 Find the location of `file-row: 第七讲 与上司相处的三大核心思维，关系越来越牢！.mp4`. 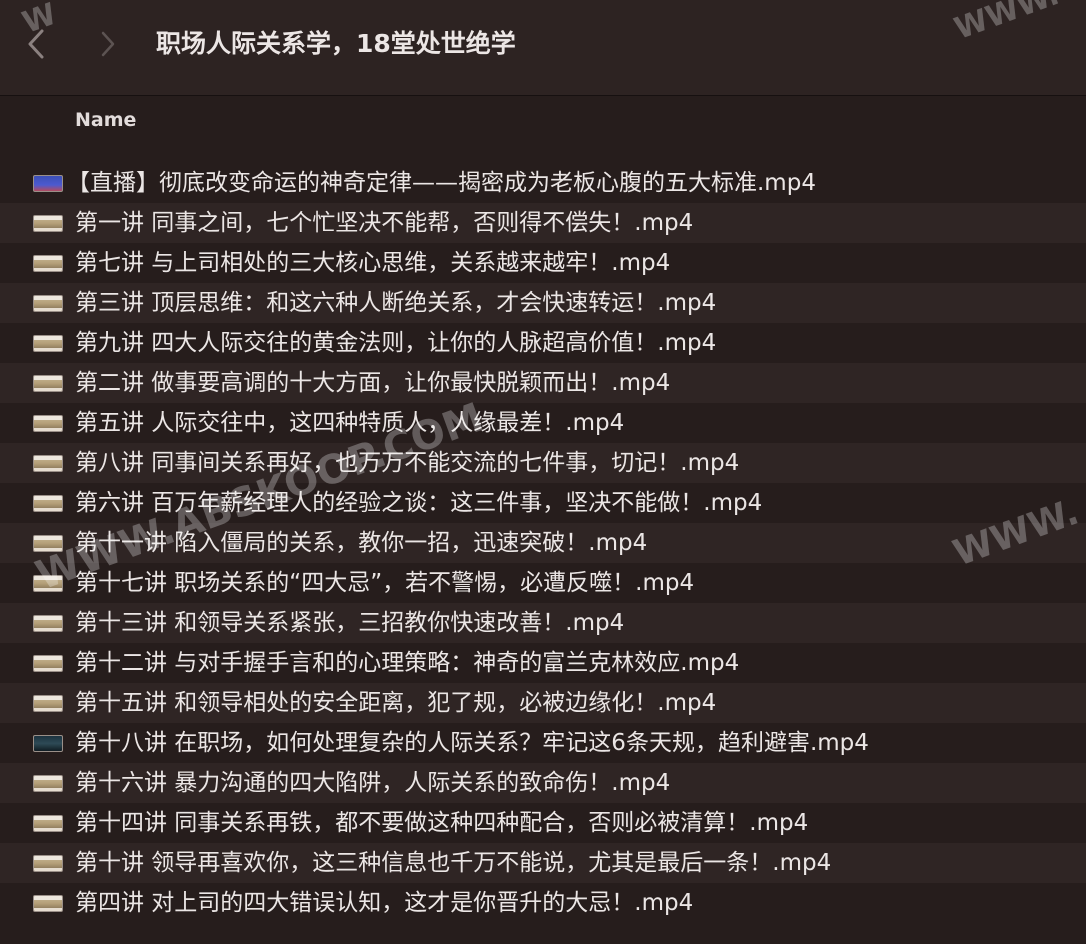

file-row: 第七讲 与上司相处的三大核心思维，关系越来越牢！.mp4 is located at coordinates (543, 263).